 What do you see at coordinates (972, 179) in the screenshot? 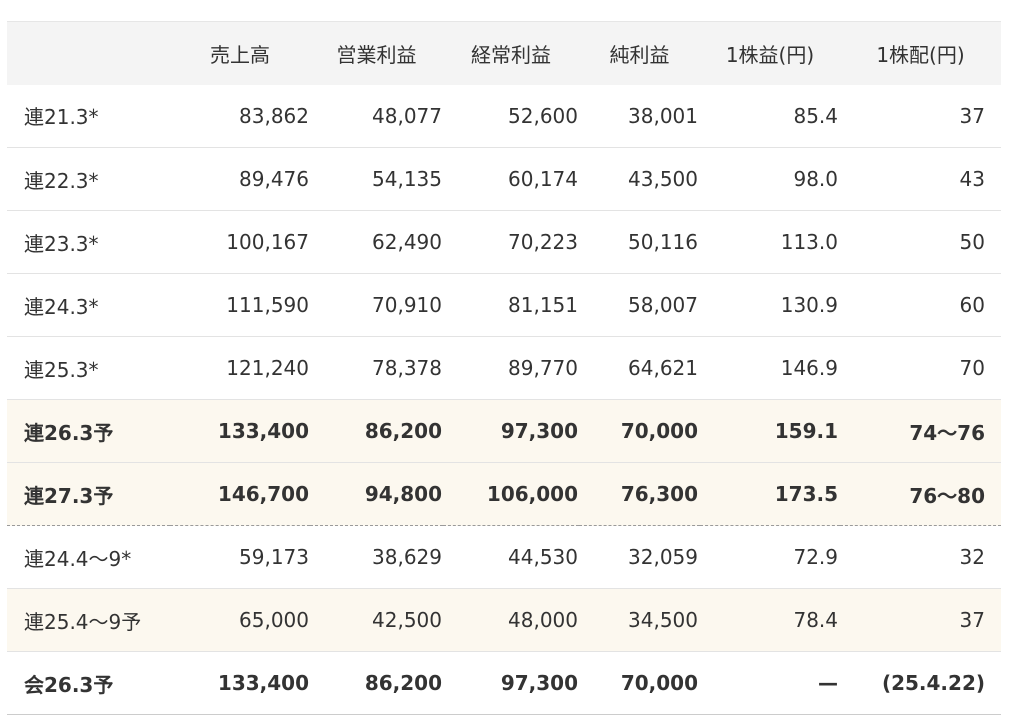
I see `cell-dividend: 43` at bounding box center [972, 179].